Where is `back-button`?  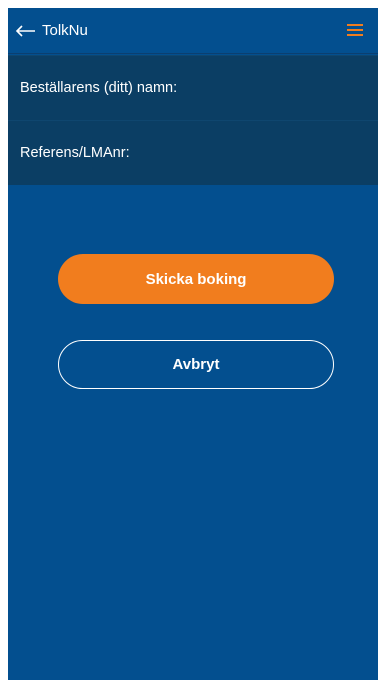
back-button is located at coordinates (25, 31).